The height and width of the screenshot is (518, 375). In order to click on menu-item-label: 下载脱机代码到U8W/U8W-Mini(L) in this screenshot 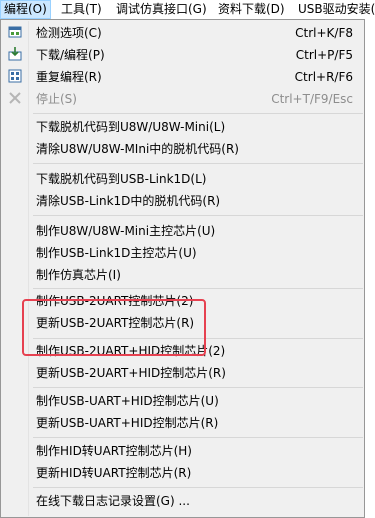, I will do `click(131, 127)`.